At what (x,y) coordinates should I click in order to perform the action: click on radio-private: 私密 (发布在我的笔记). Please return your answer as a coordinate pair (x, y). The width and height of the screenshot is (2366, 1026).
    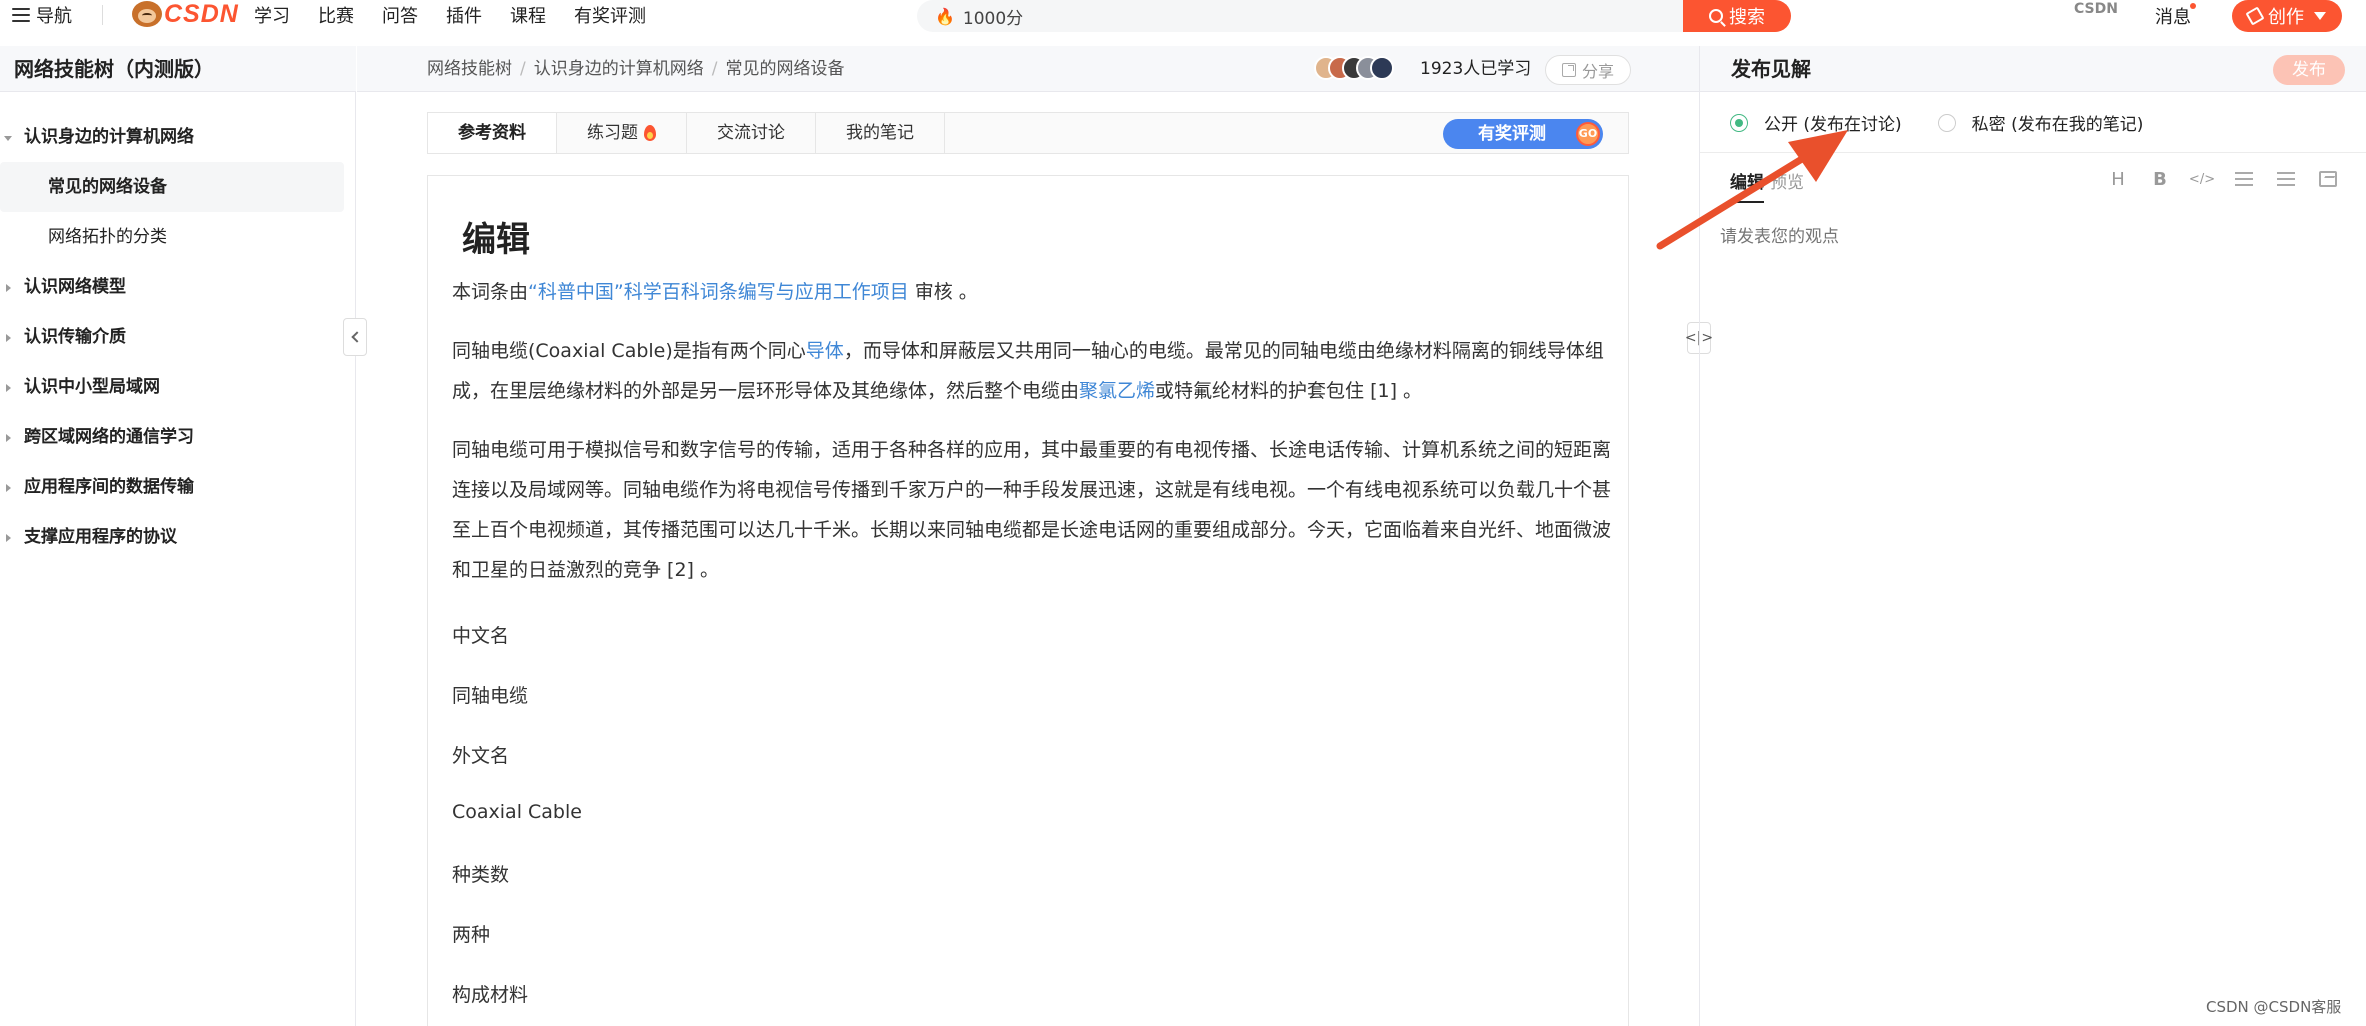
    Looking at the image, I should click on (2040, 122).